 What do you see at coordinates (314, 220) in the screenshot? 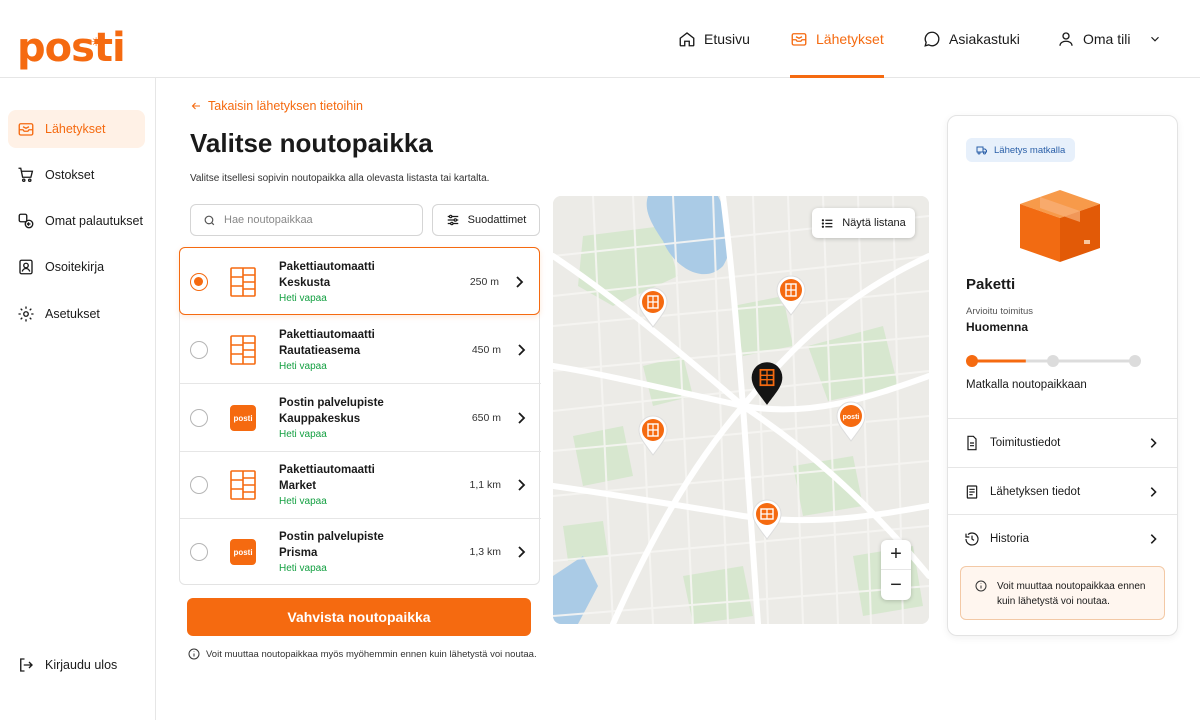
I see `search-input` at bounding box center [314, 220].